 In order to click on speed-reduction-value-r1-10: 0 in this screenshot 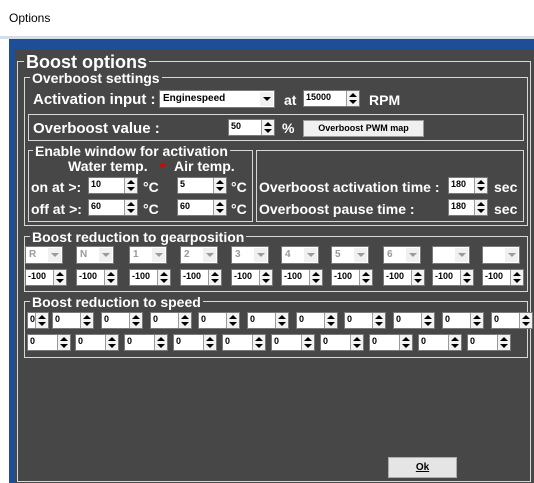, I will do `click(512, 320)`.